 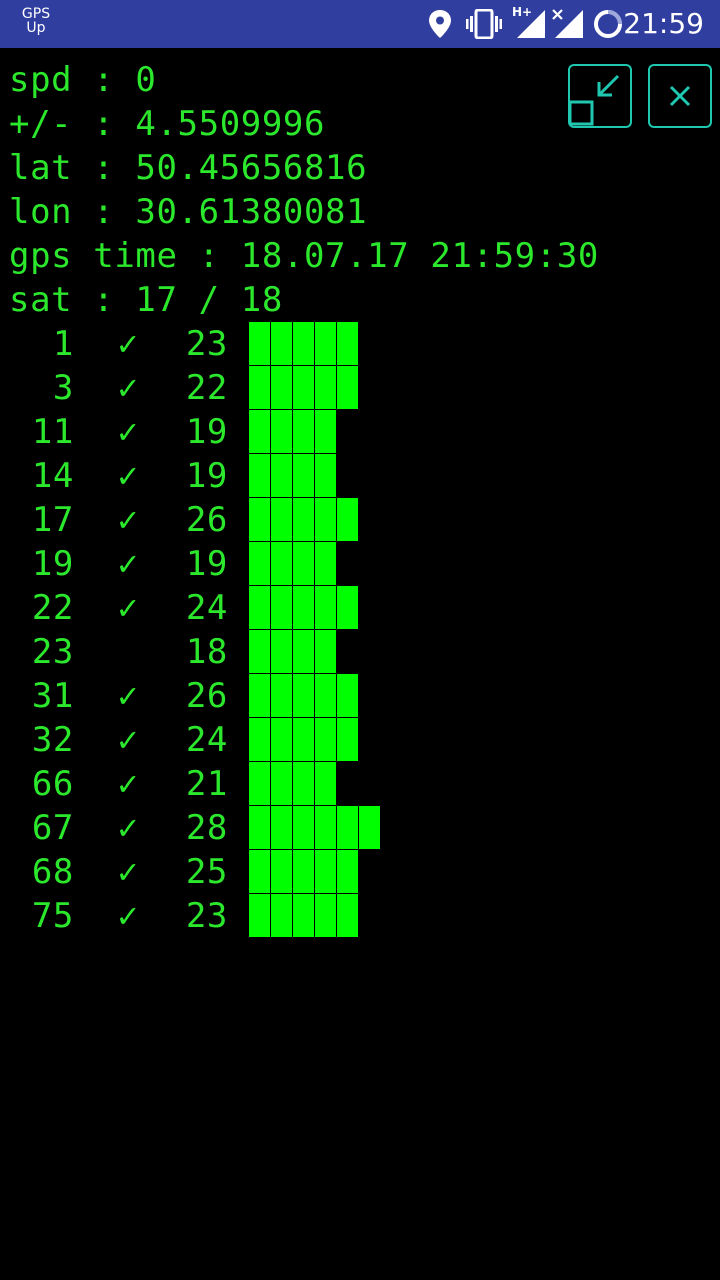 What do you see at coordinates (52, 564) in the screenshot?
I see `satellite-id: 19` at bounding box center [52, 564].